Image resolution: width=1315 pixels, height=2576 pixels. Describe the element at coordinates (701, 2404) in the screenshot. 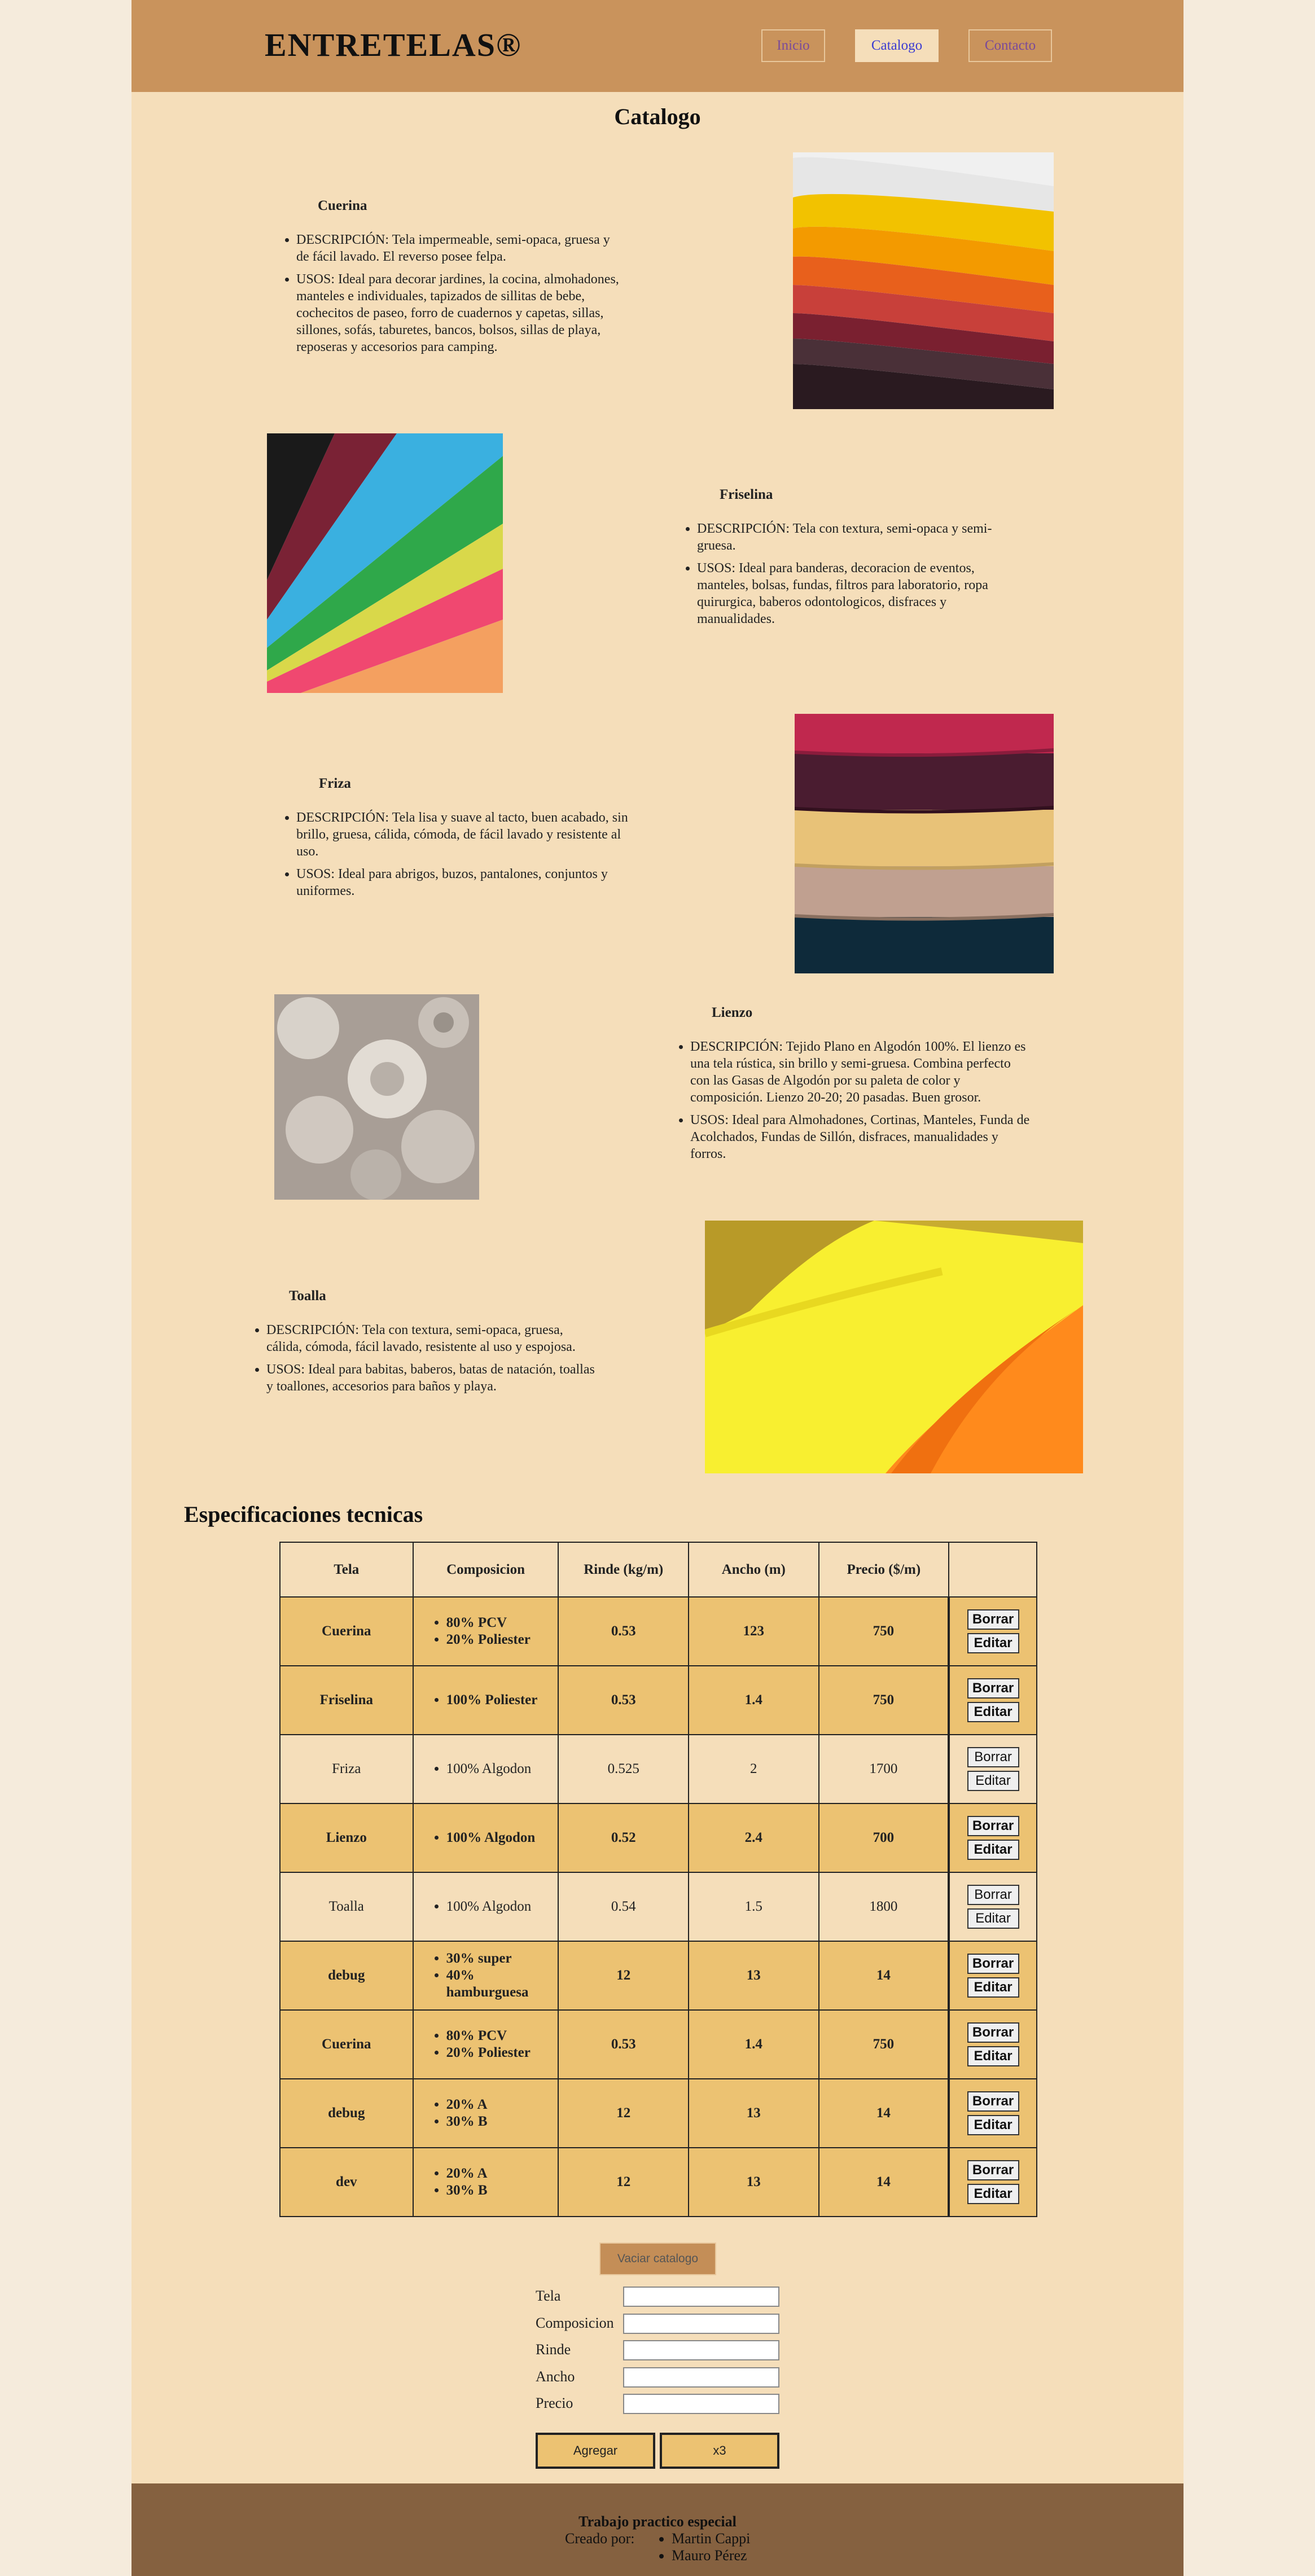

I see `precio-input` at that location.